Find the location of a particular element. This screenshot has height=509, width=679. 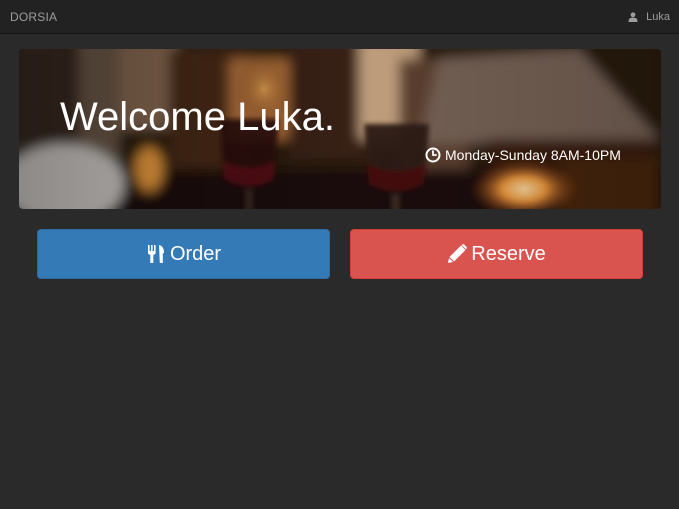

pencil-icon is located at coordinates (457, 254).